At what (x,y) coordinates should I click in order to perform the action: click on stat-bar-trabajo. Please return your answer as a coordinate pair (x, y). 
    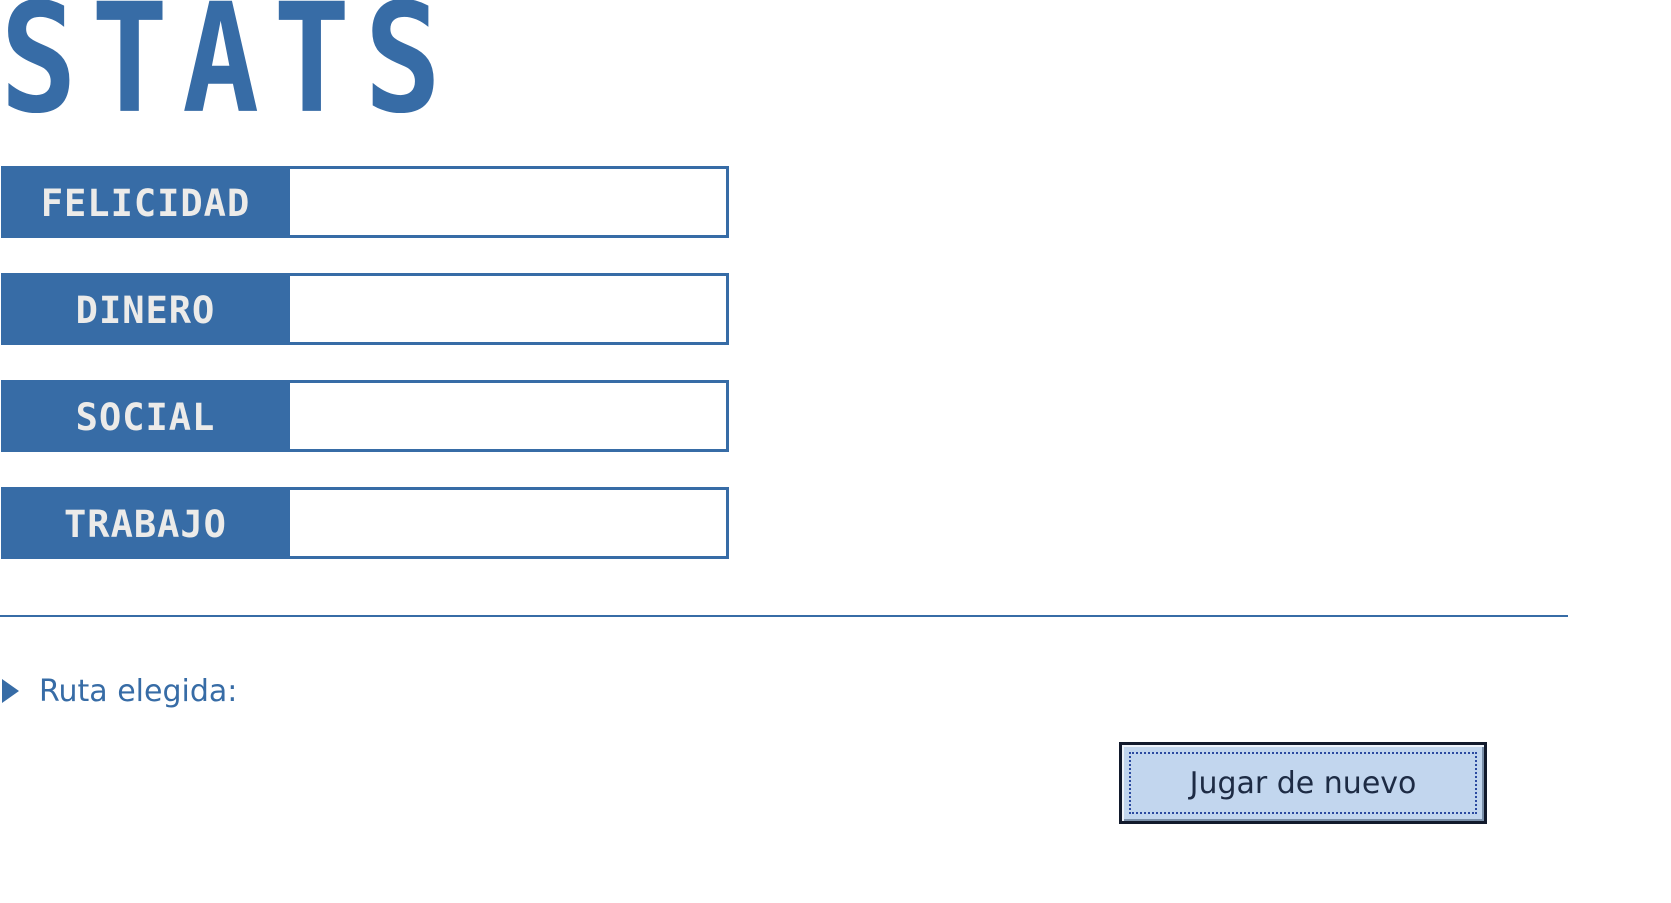
    Looking at the image, I should click on (509, 523).